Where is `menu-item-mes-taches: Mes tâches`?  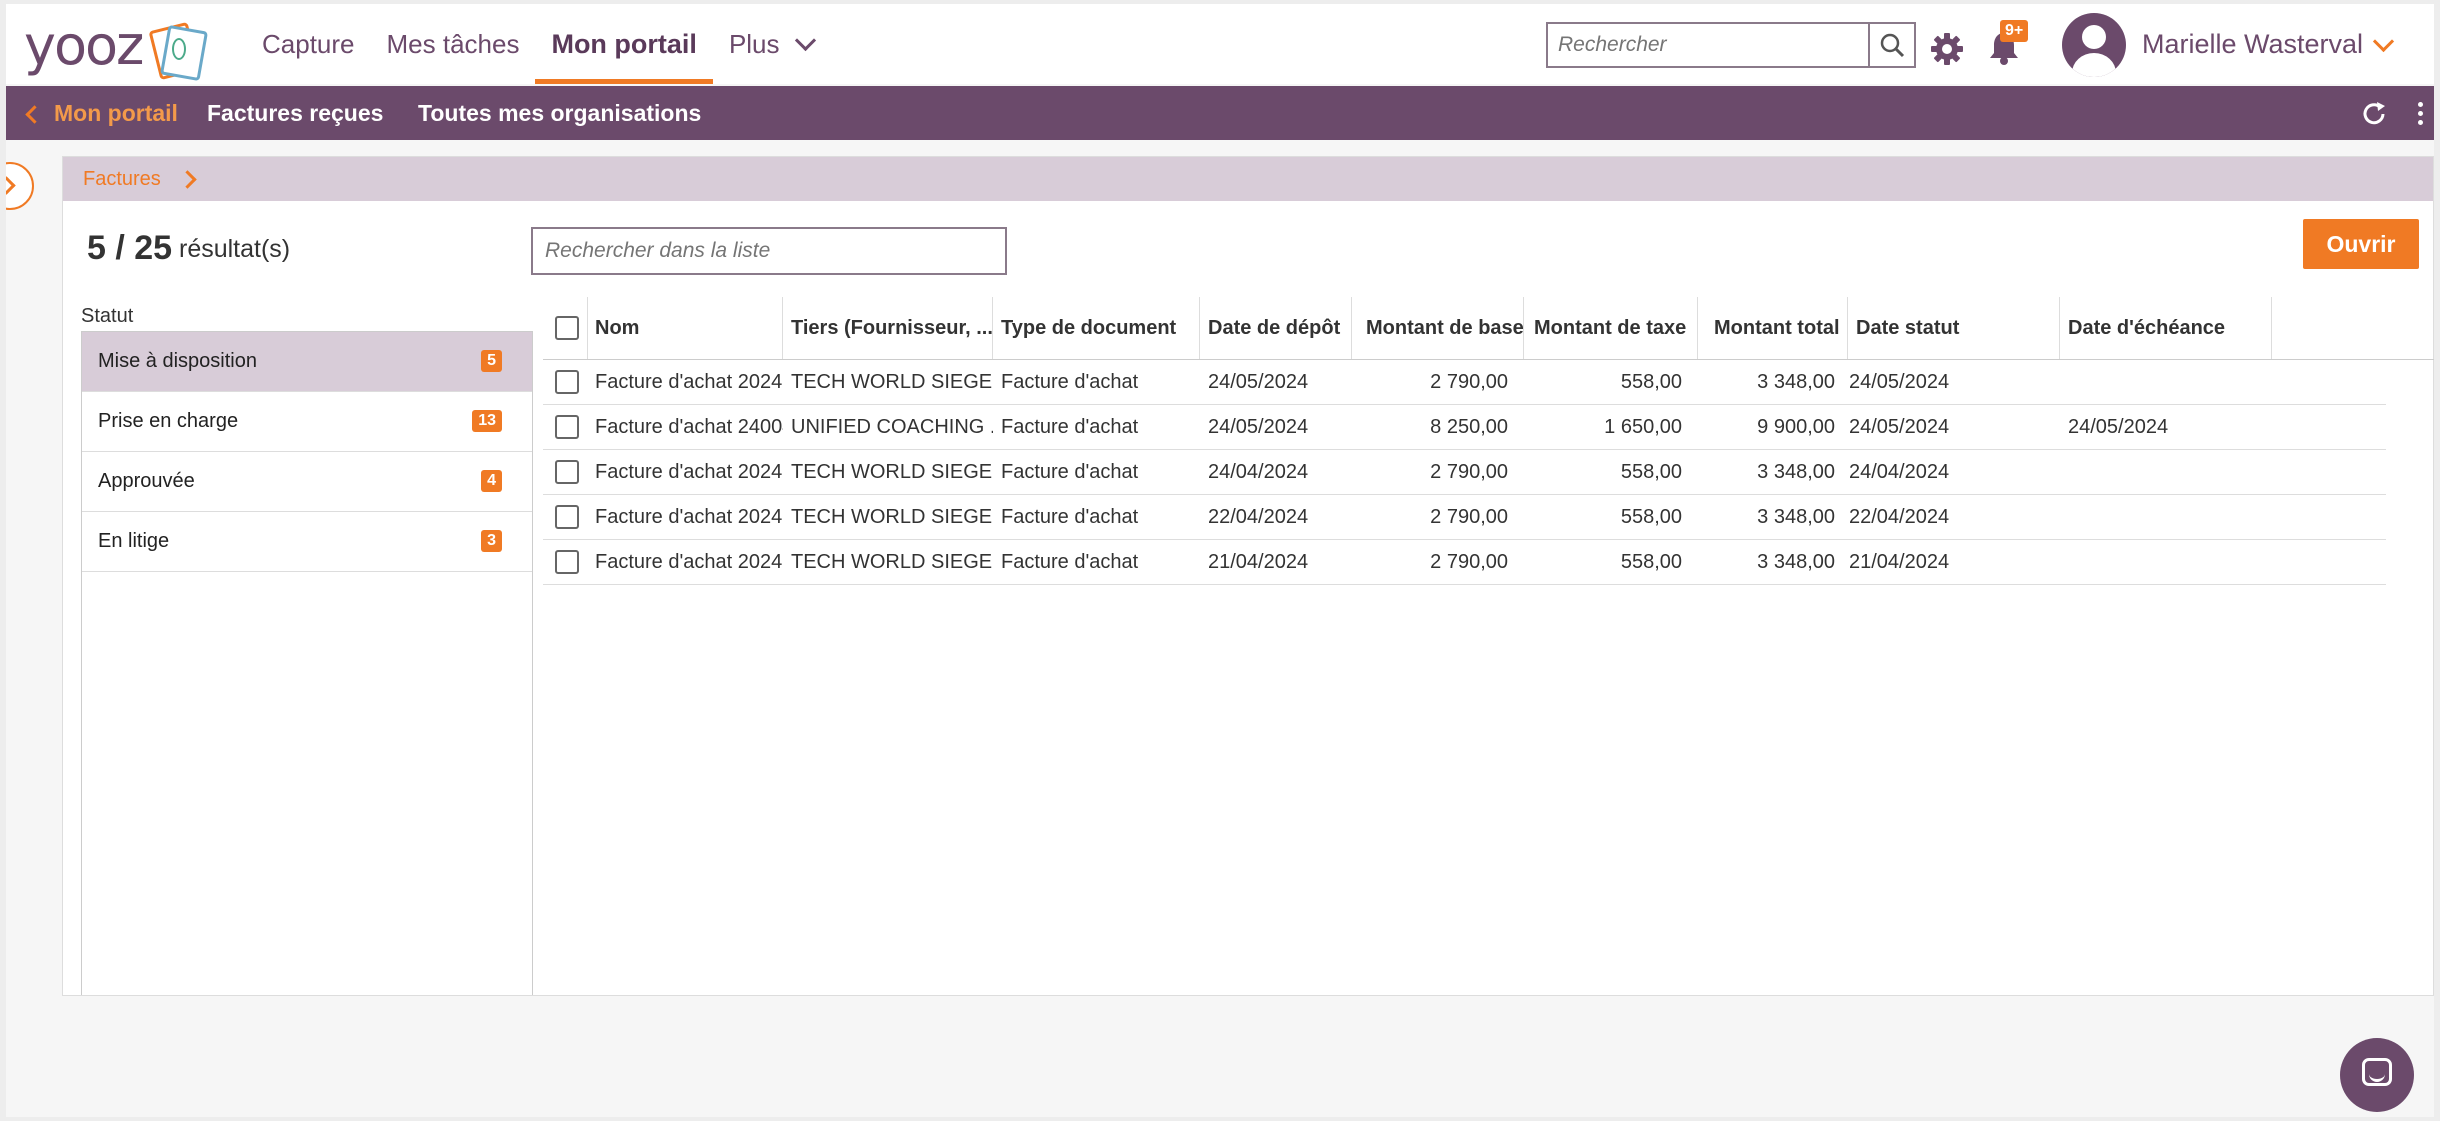 menu-item-mes-taches: Mes tâches is located at coordinates (453, 44).